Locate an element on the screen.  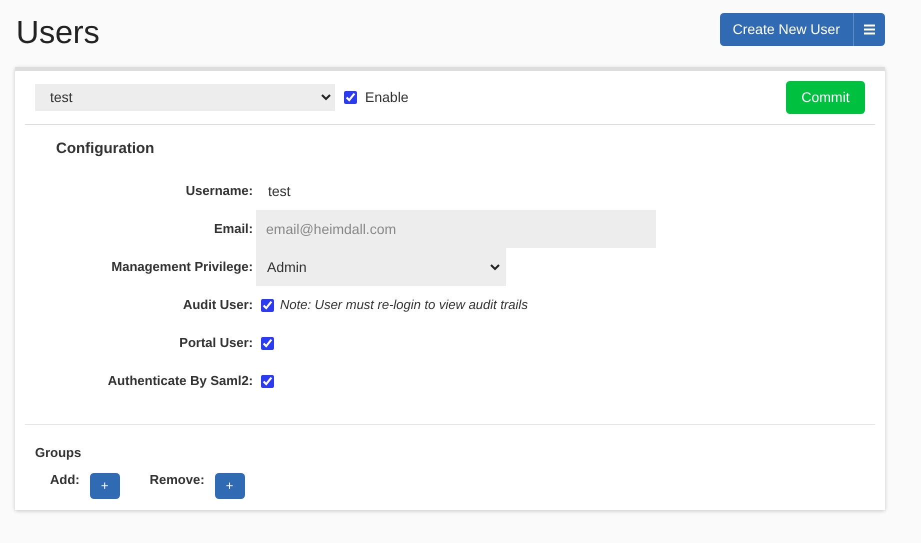
menu-icon is located at coordinates (869, 29).